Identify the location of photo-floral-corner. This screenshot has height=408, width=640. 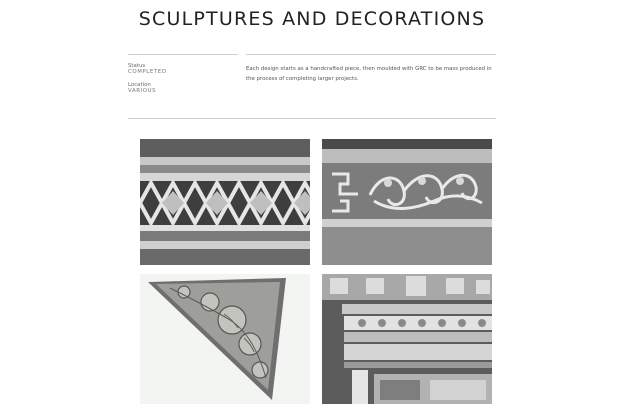
(225, 339).